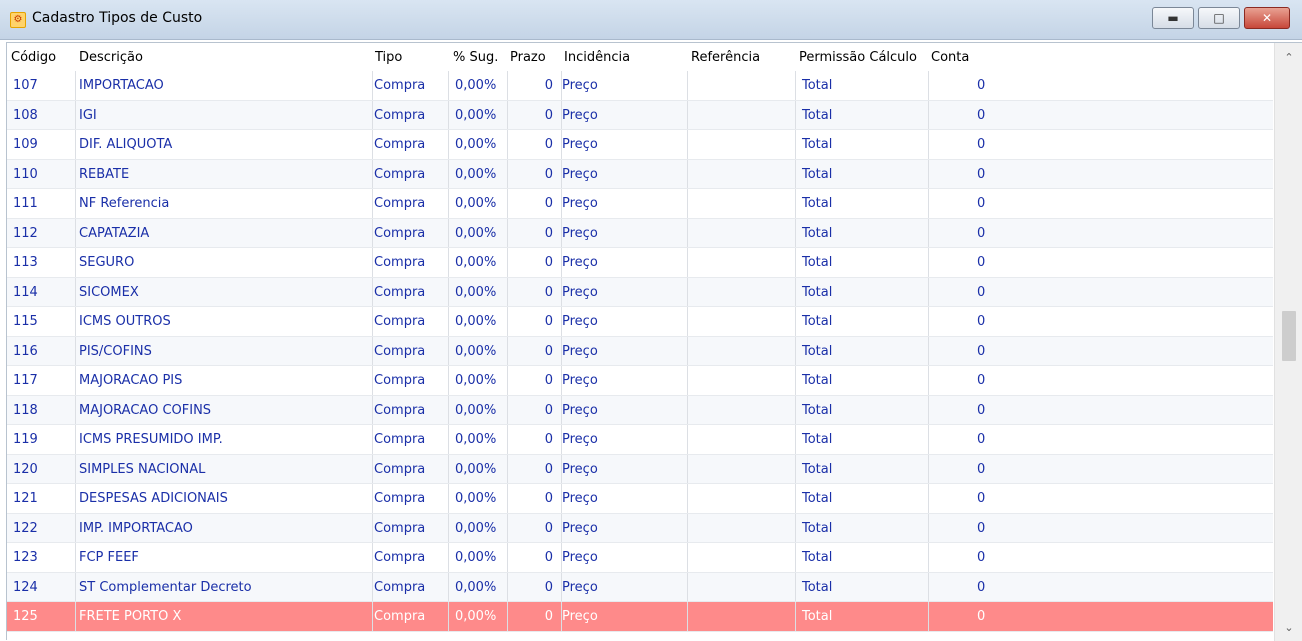  What do you see at coordinates (388, 57) in the screenshot?
I see `header-tipo: Tipo` at bounding box center [388, 57].